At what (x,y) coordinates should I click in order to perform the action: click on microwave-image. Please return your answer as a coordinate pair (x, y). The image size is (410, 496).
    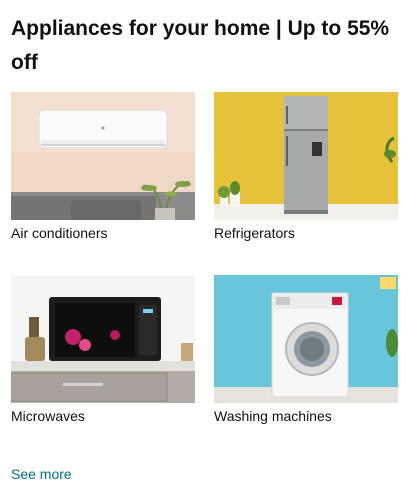
    Looking at the image, I should click on (103, 339).